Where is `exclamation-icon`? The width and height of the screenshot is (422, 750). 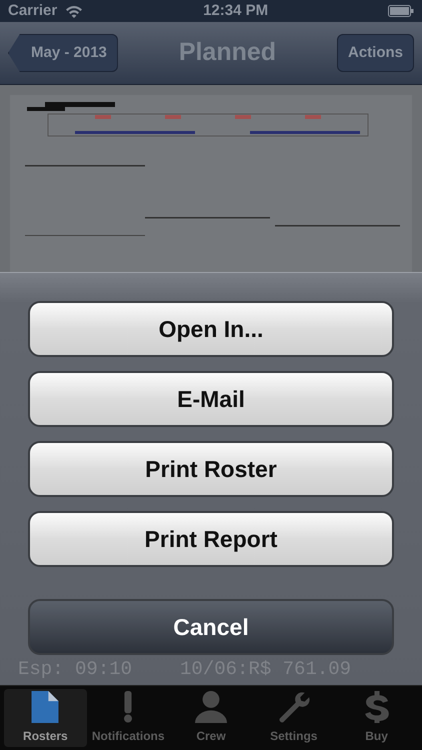
exclamation-icon is located at coordinates (128, 707).